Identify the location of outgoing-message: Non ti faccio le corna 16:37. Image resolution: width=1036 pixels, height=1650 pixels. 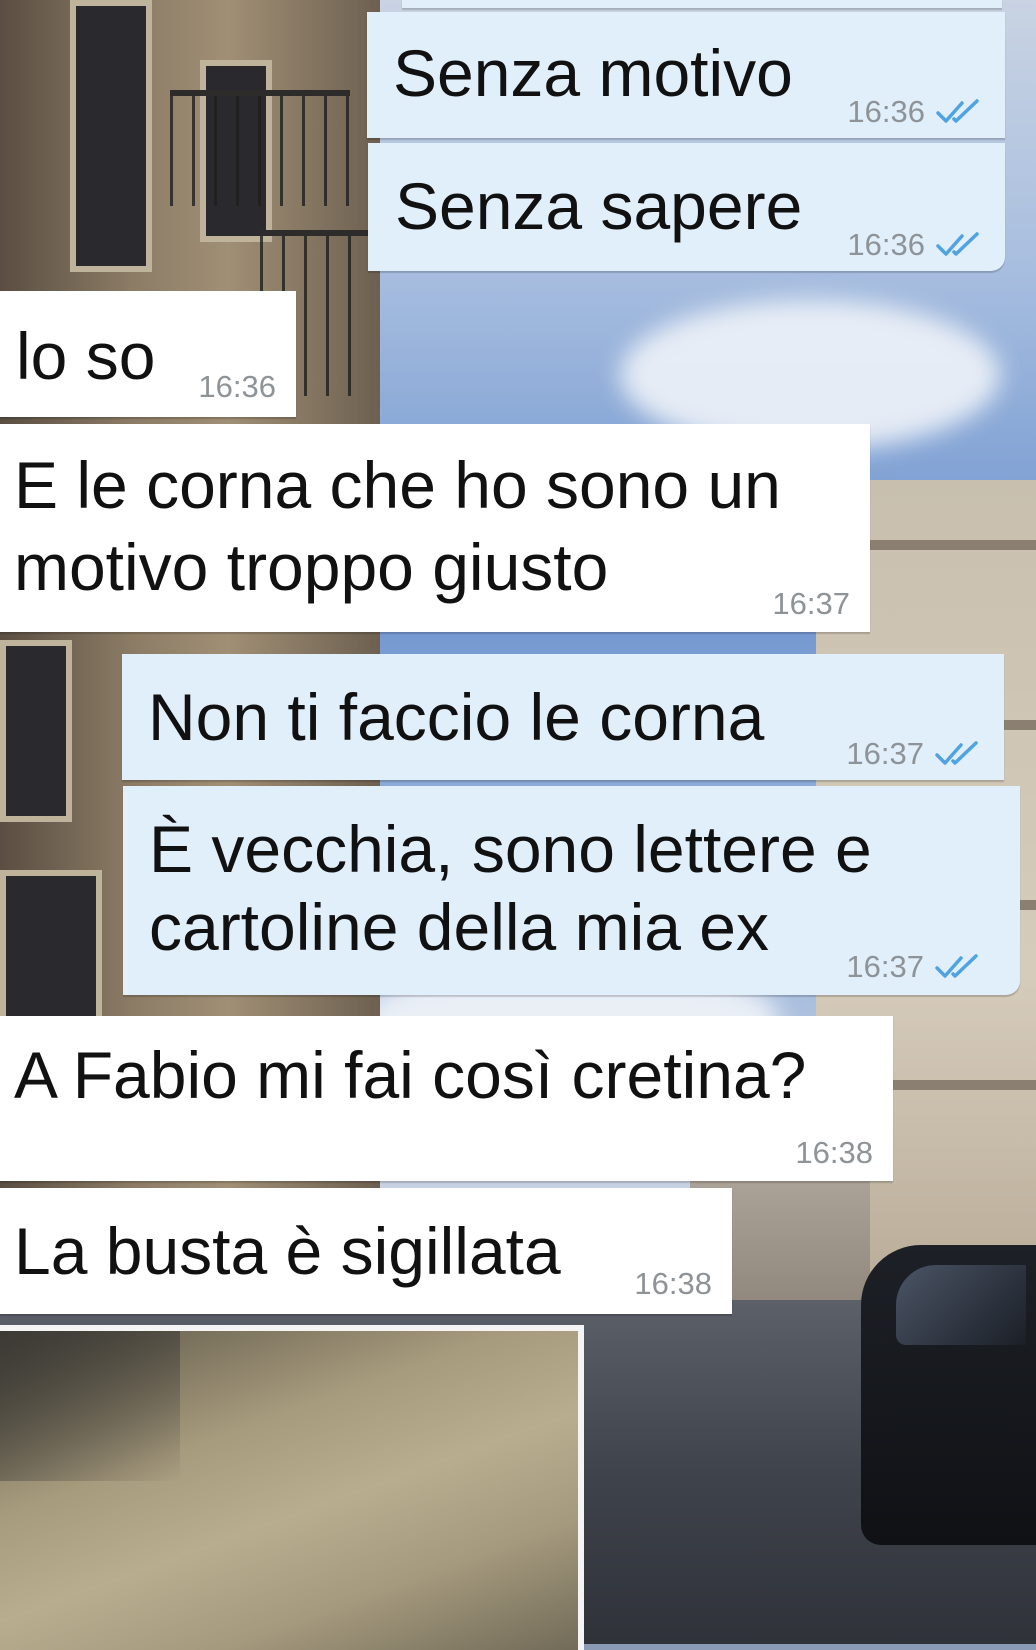
(563, 717).